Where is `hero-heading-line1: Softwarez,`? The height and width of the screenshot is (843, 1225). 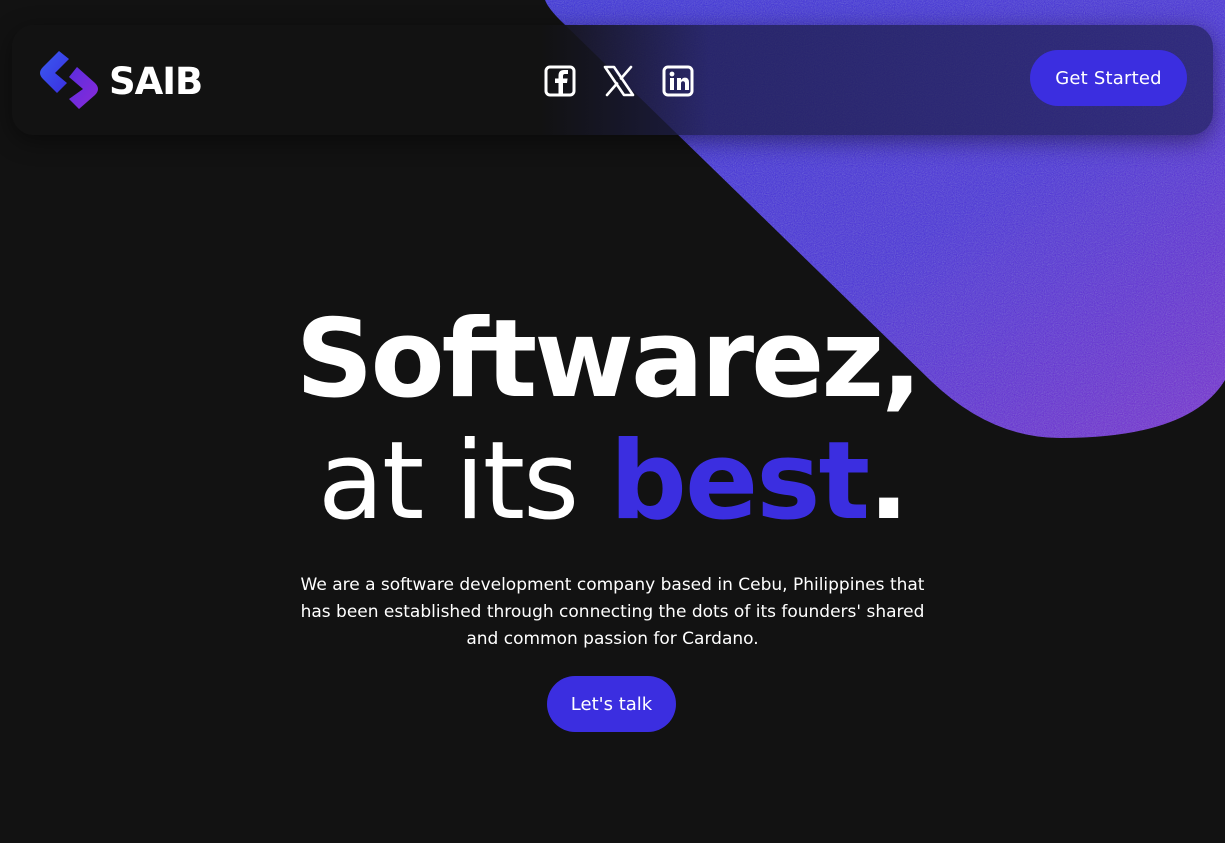 hero-heading-line1: Softwarez, is located at coordinates (609, 359).